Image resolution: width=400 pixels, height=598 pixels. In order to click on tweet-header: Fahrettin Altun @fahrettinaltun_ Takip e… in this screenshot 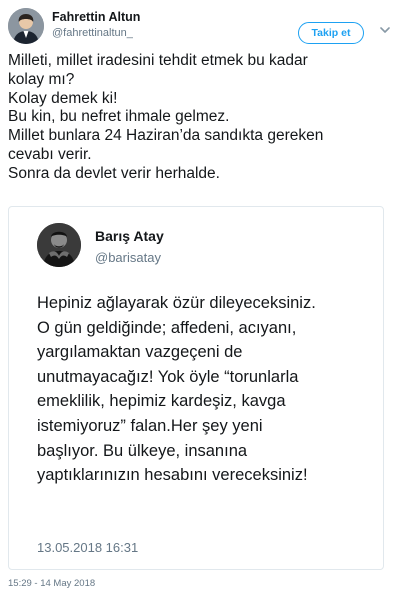, I will do `click(200, 26)`.